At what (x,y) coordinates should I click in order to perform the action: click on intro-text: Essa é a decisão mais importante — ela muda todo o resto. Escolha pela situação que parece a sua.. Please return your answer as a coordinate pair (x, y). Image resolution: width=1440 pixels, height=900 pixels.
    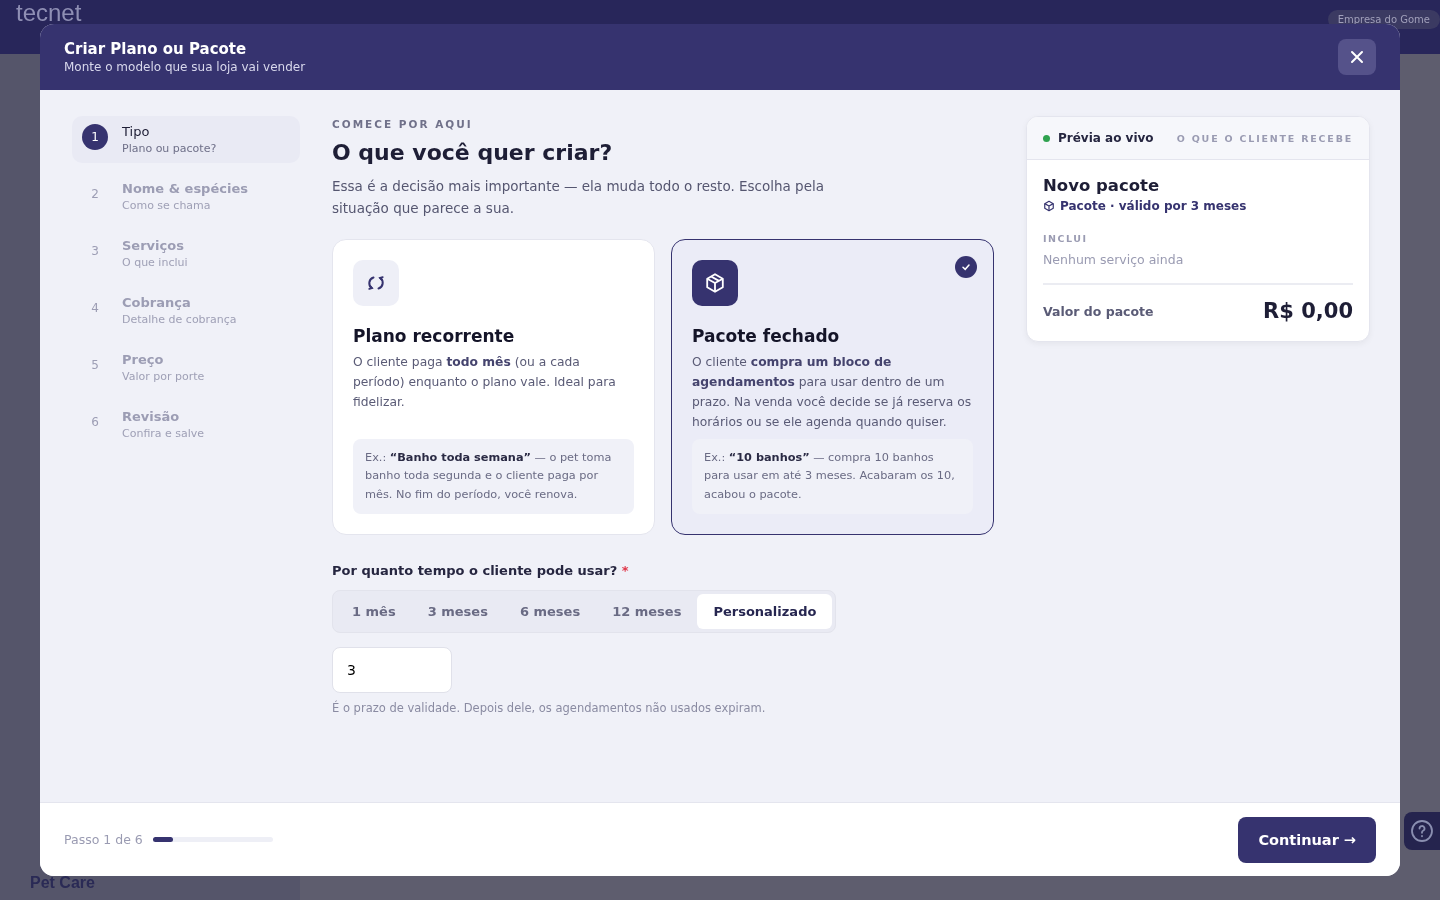
    Looking at the image, I should click on (578, 197).